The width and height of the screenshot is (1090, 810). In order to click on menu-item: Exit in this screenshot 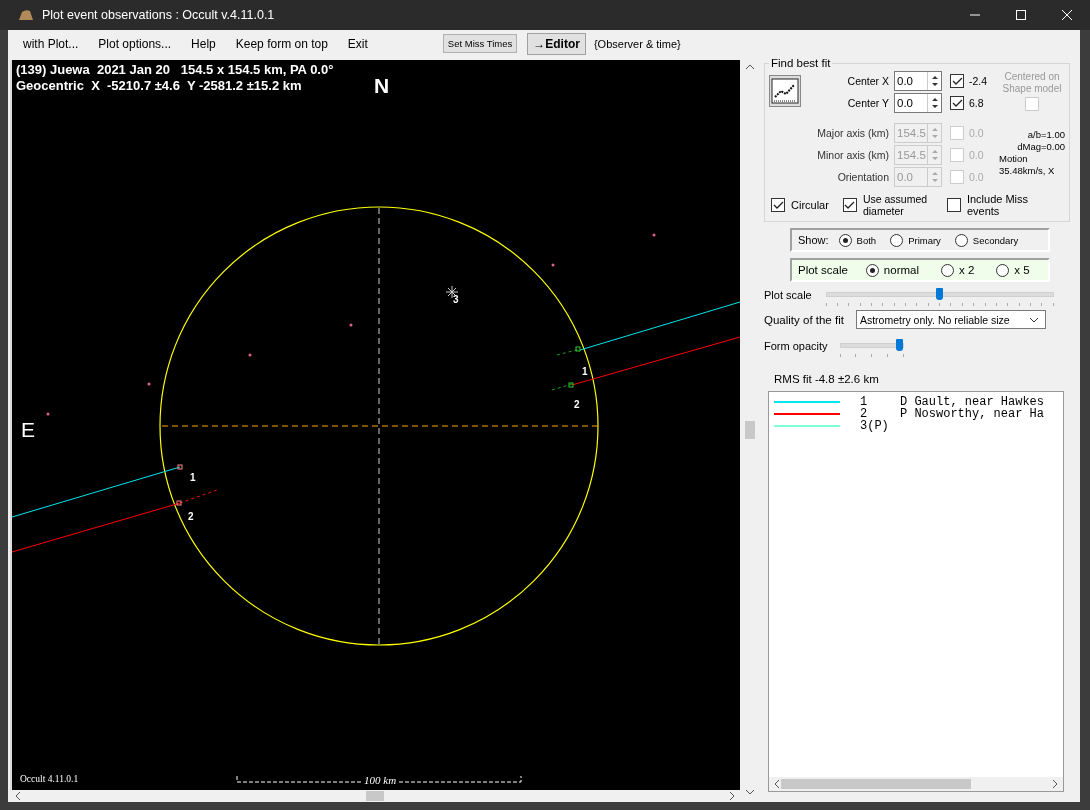, I will do `click(357, 43)`.